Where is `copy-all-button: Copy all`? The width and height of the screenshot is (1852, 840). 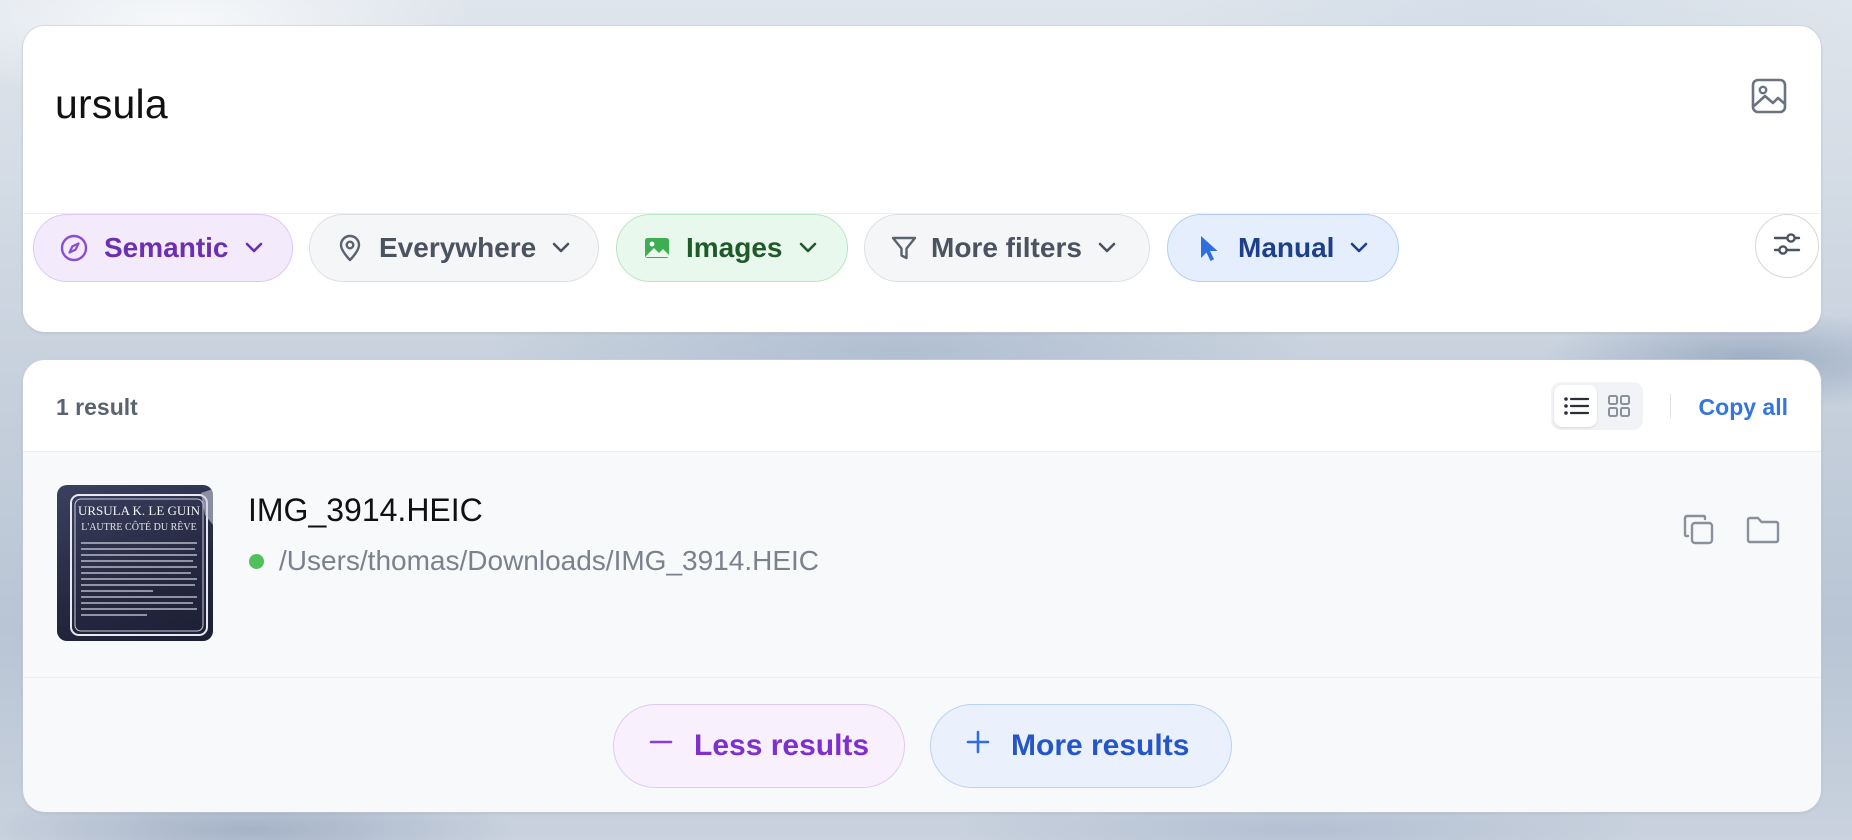 copy-all-button: Copy all is located at coordinates (1743, 407).